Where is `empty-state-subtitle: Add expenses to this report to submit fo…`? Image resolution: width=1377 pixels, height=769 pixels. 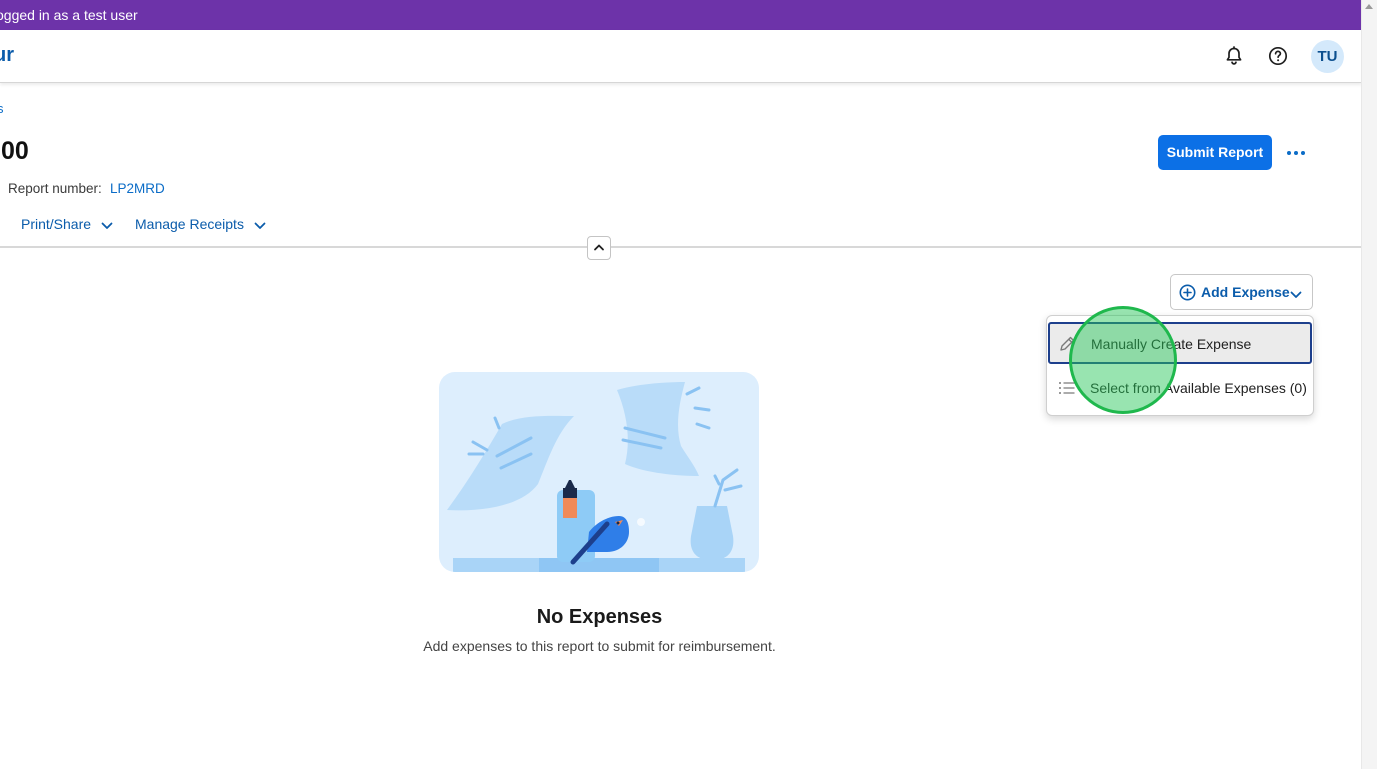
empty-state-subtitle: Add expenses to this report to submit fo… is located at coordinates (599, 646).